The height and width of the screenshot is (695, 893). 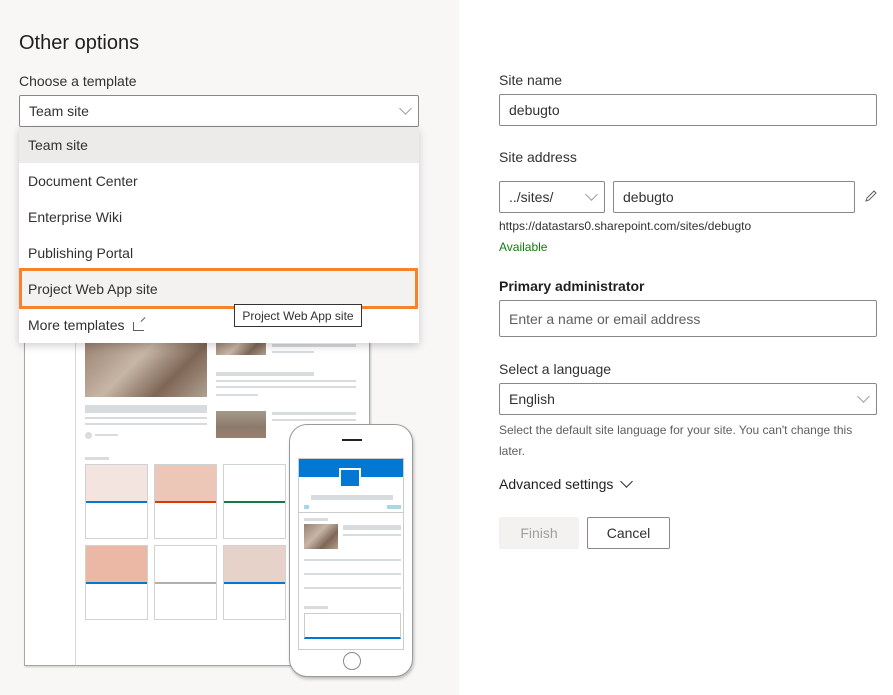 What do you see at coordinates (58, 145) in the screenshot?
I see `dropdown-item-label: Team site` at bounding box center [58, 145].